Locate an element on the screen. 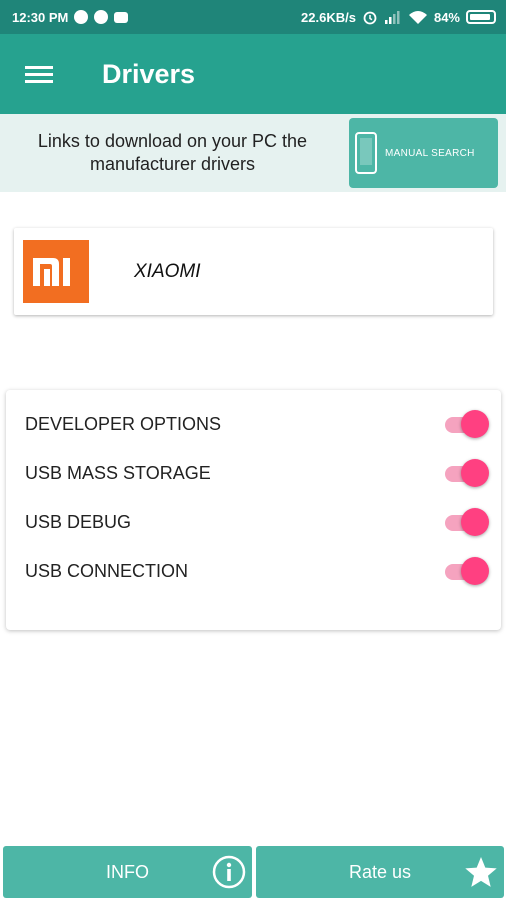  info-button-label: INFO is located at coordinates (127, 871).